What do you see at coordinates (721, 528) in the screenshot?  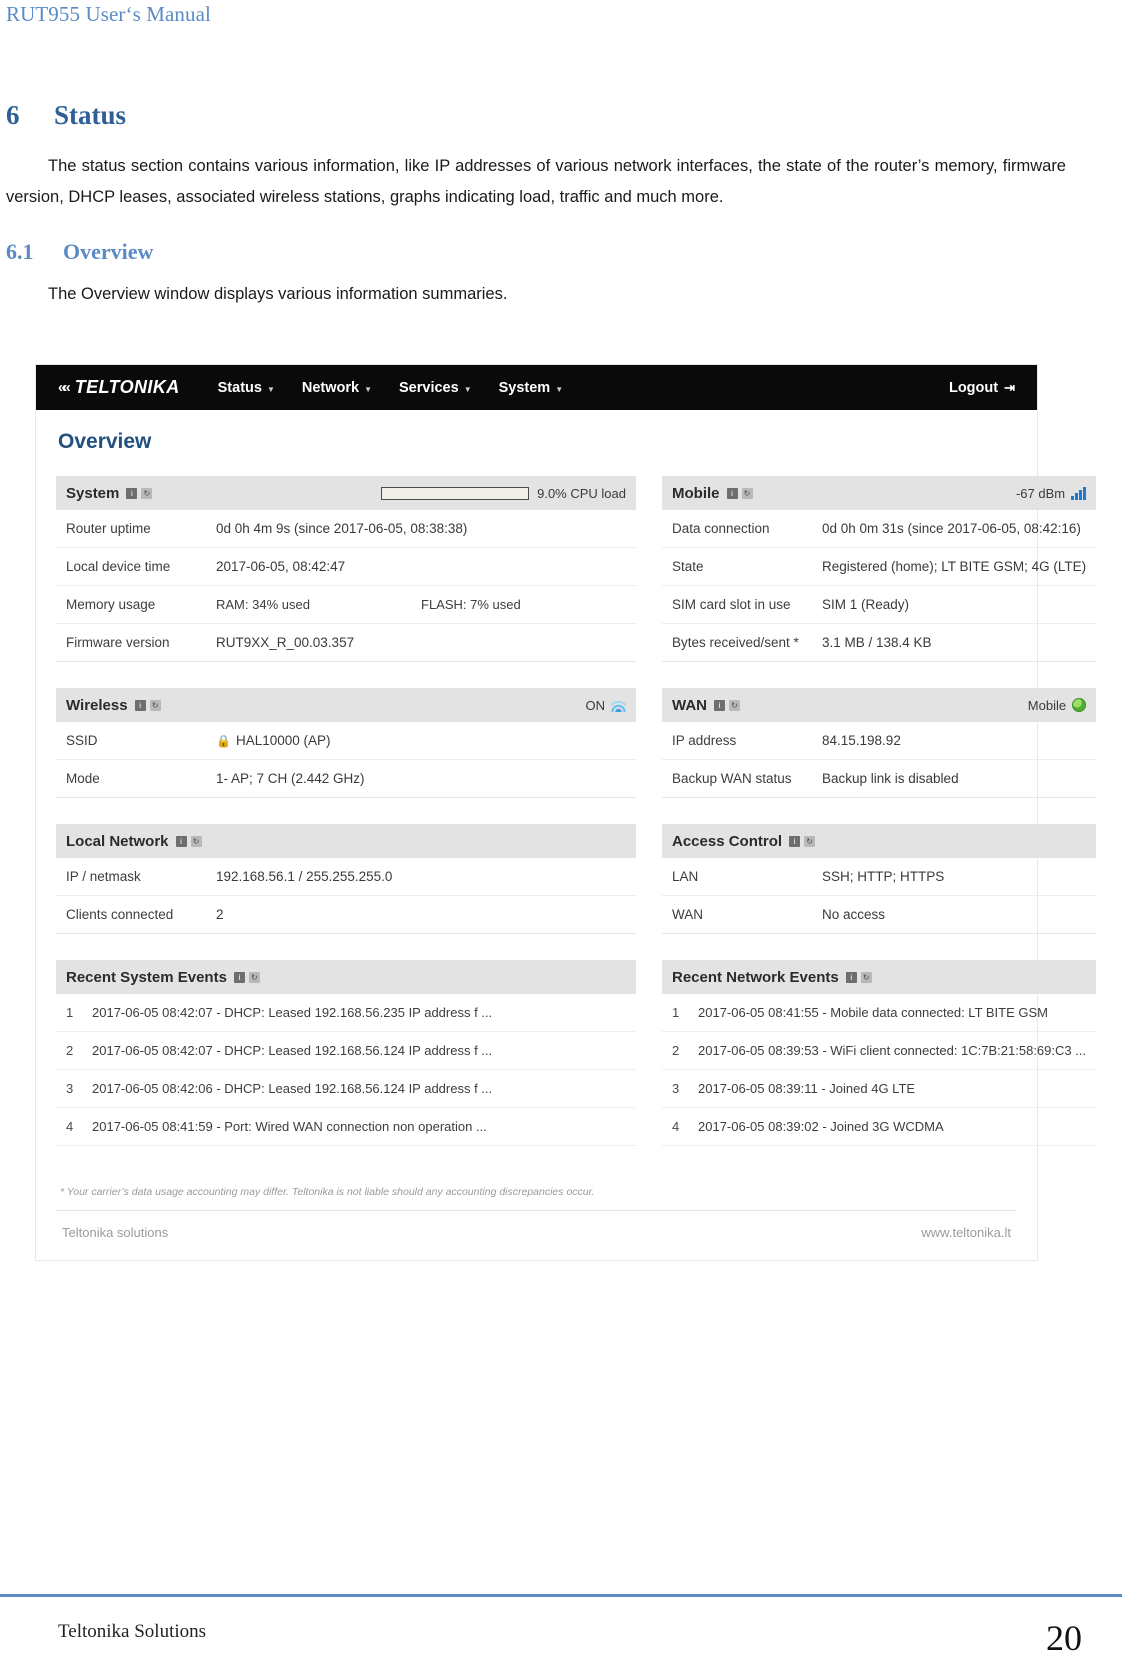 I see `row-key: Data connection` at bounding box center [721, 528].